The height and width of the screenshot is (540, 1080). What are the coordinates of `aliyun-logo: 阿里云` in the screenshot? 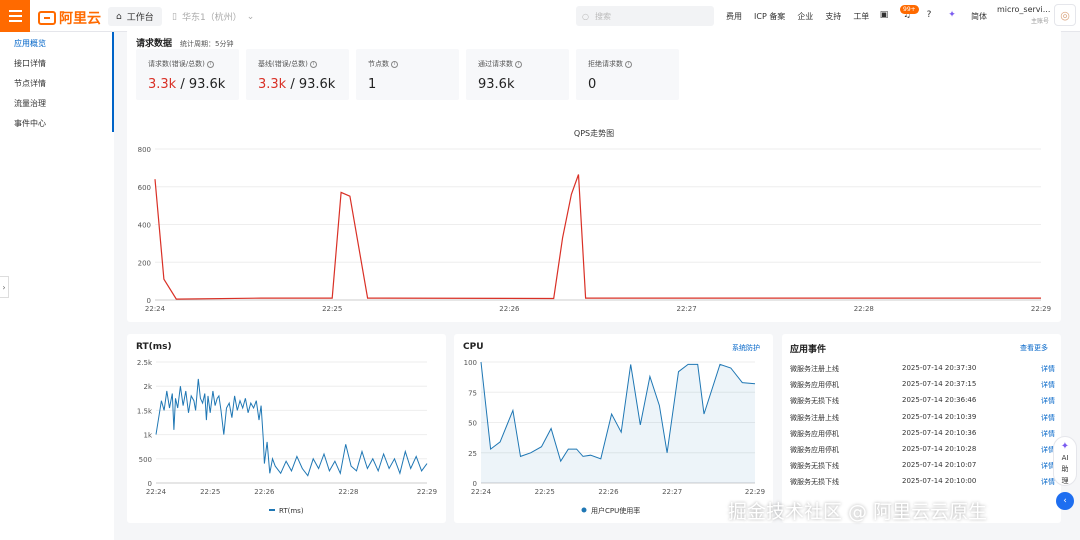 It's located at (69, 18).